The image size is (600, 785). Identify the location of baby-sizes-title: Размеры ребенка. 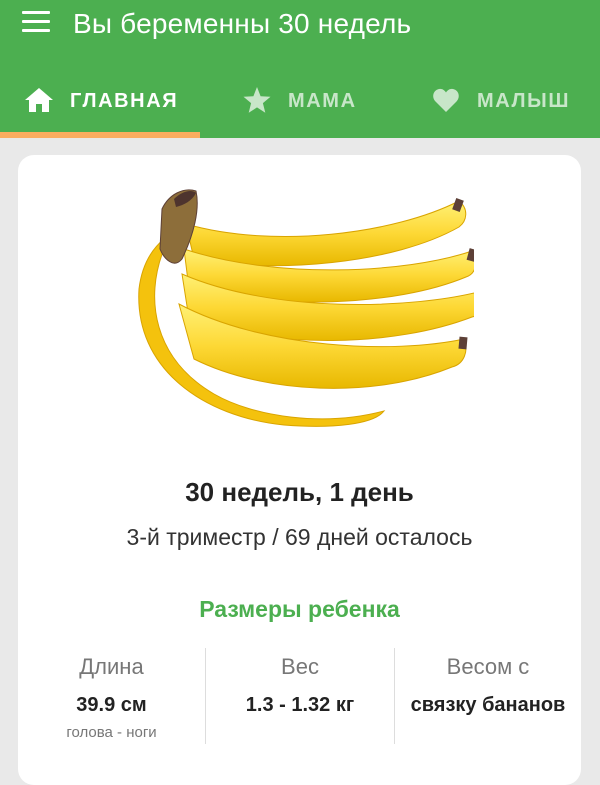
(299, 609).